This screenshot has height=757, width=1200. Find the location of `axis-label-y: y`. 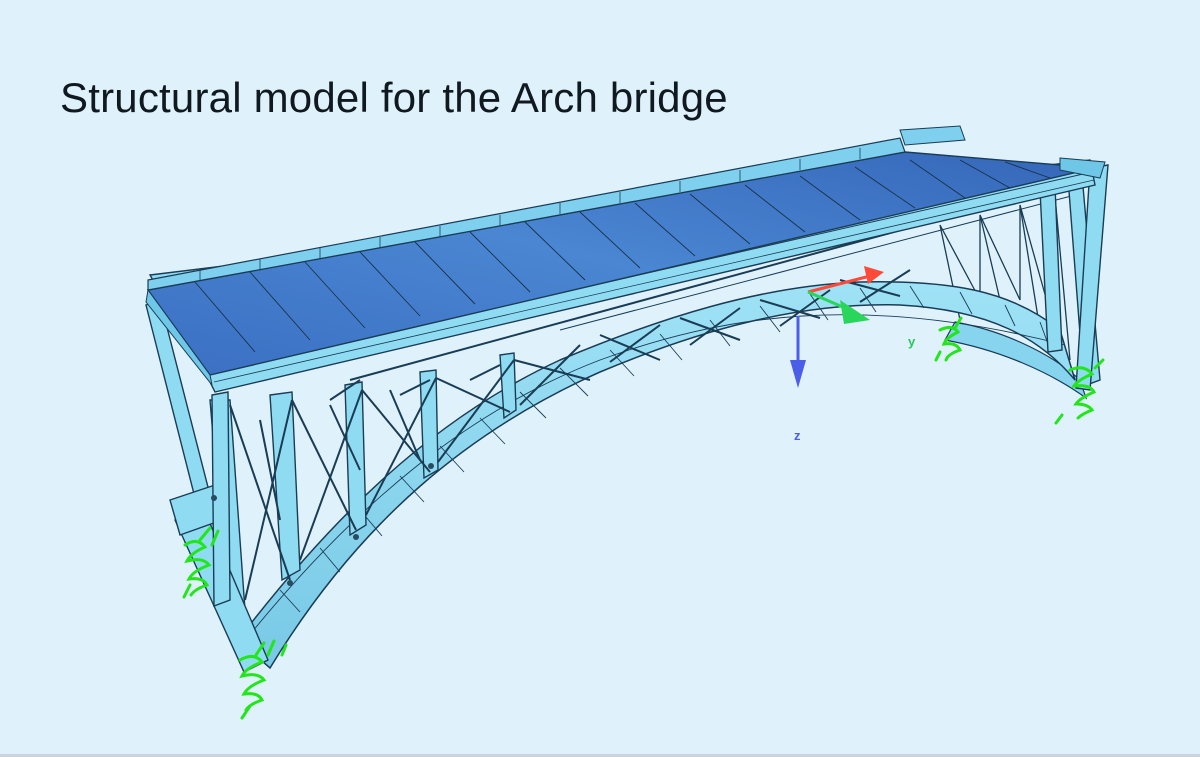

axis-label-y: y is located at coordinates (912, 341).